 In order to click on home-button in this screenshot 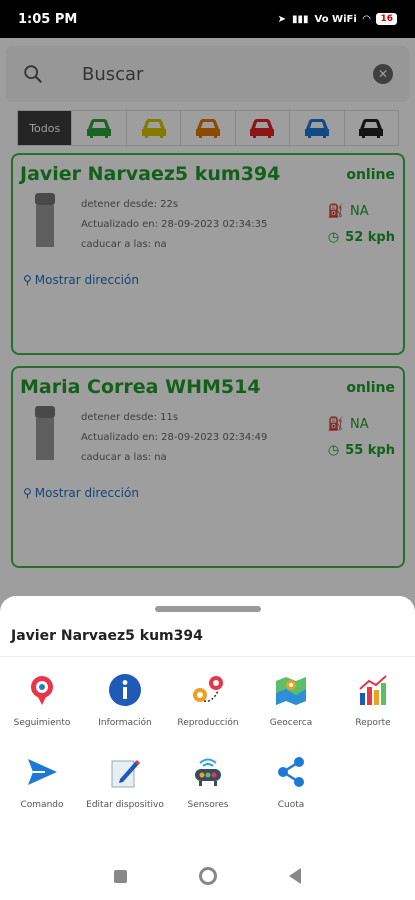, I will do `click(208, 876)`.